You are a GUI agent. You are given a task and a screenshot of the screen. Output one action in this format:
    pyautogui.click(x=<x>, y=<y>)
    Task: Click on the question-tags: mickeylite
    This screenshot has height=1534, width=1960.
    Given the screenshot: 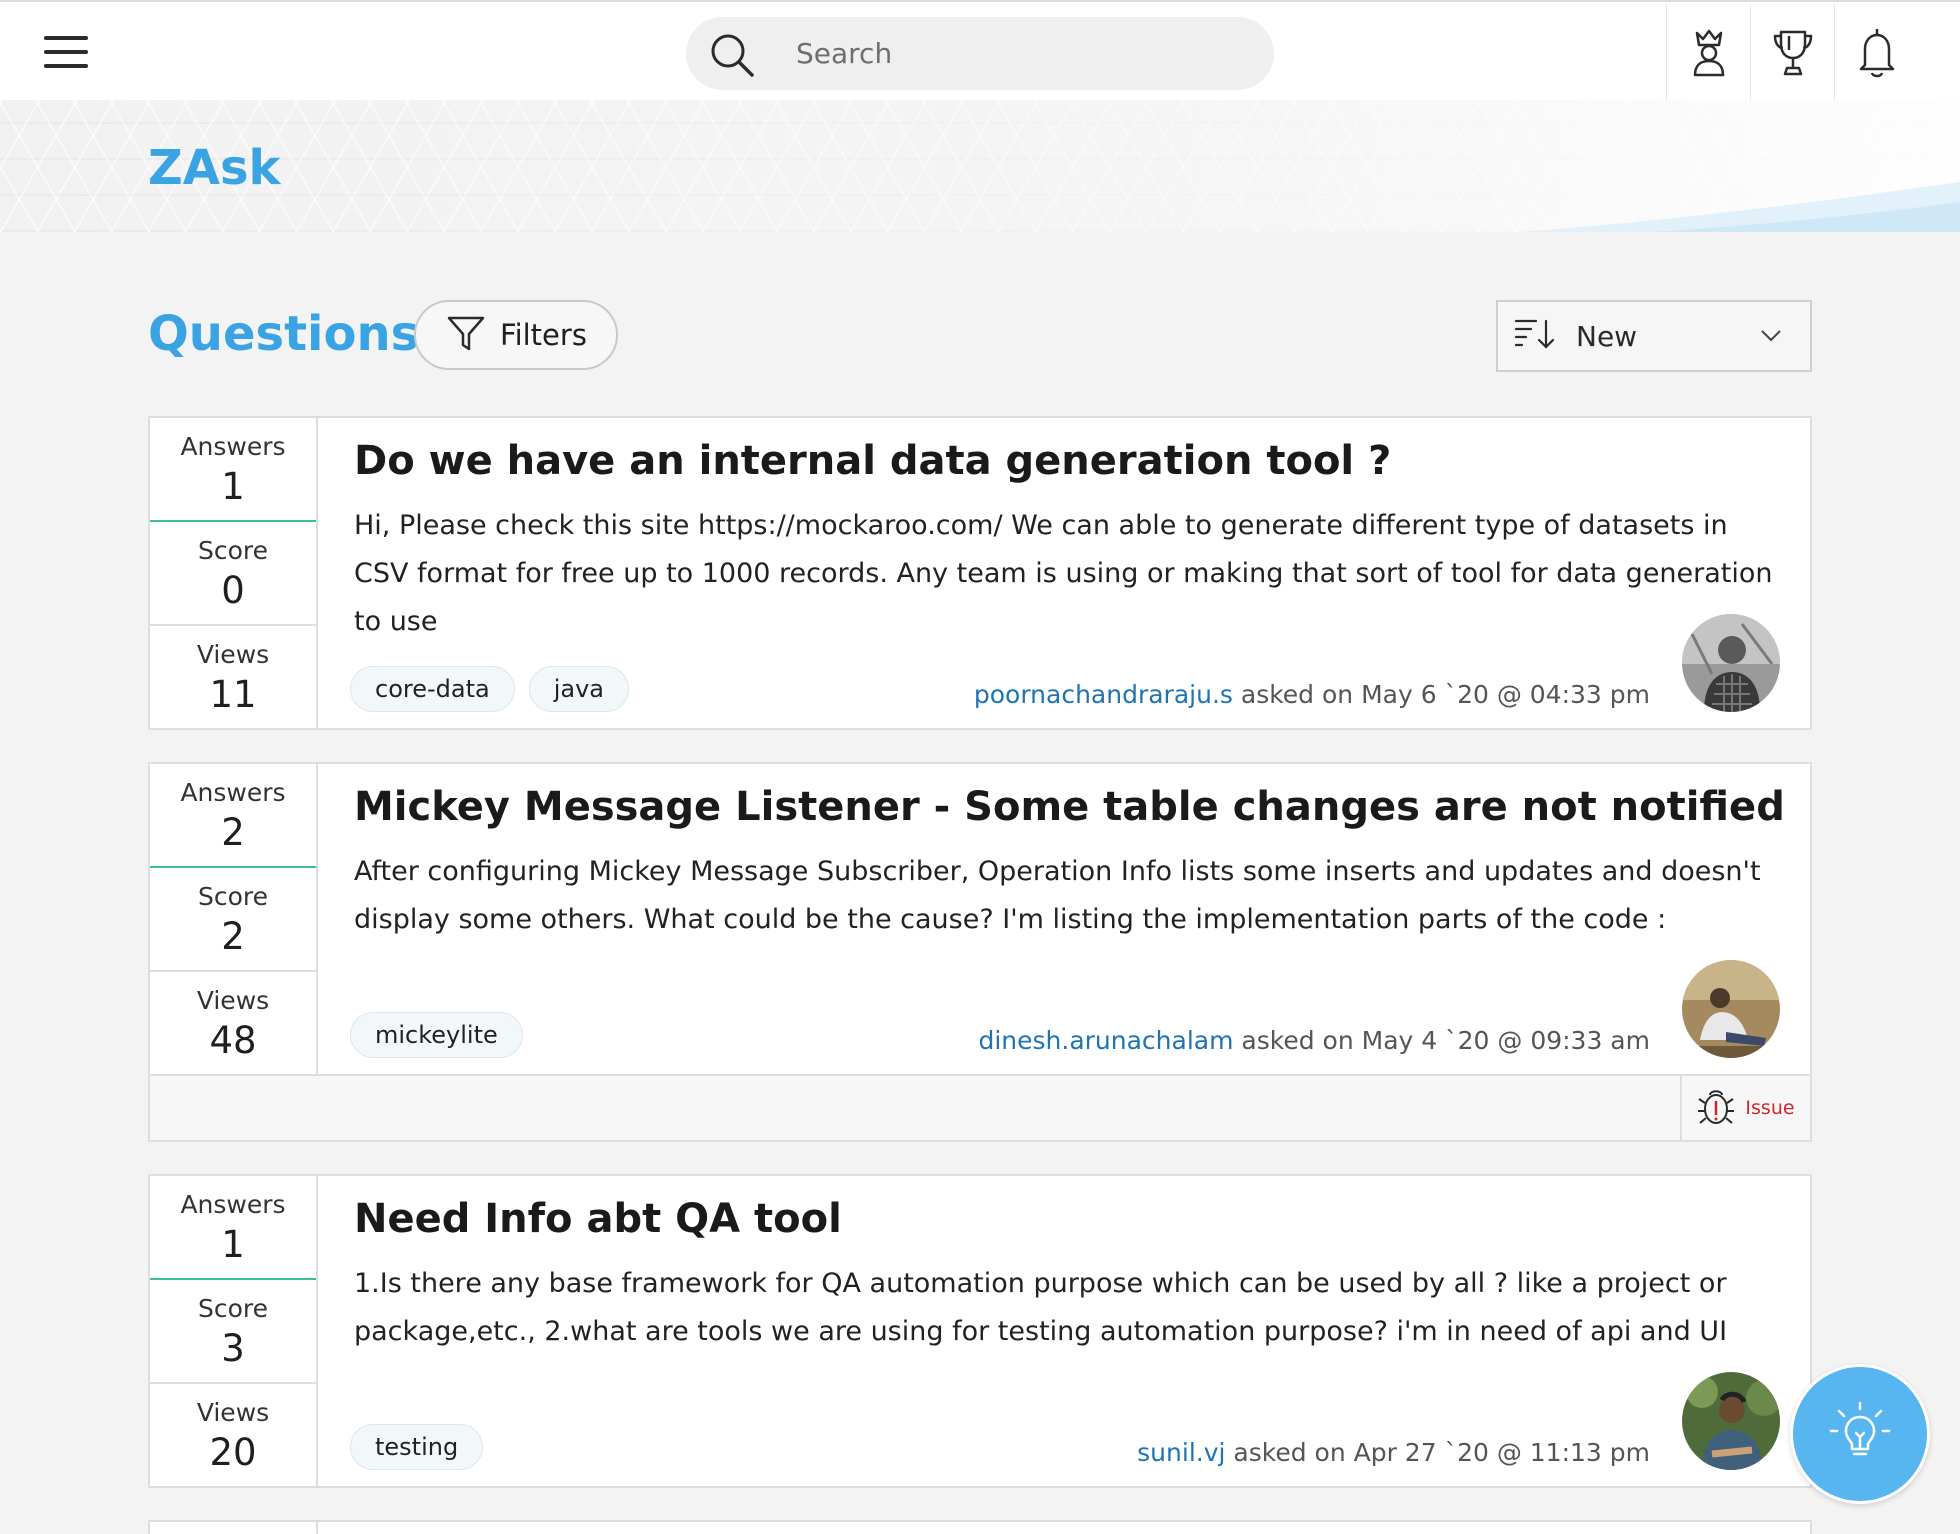 What is the action you would take?
    pyautogui.click(x=436, y=1035)
    